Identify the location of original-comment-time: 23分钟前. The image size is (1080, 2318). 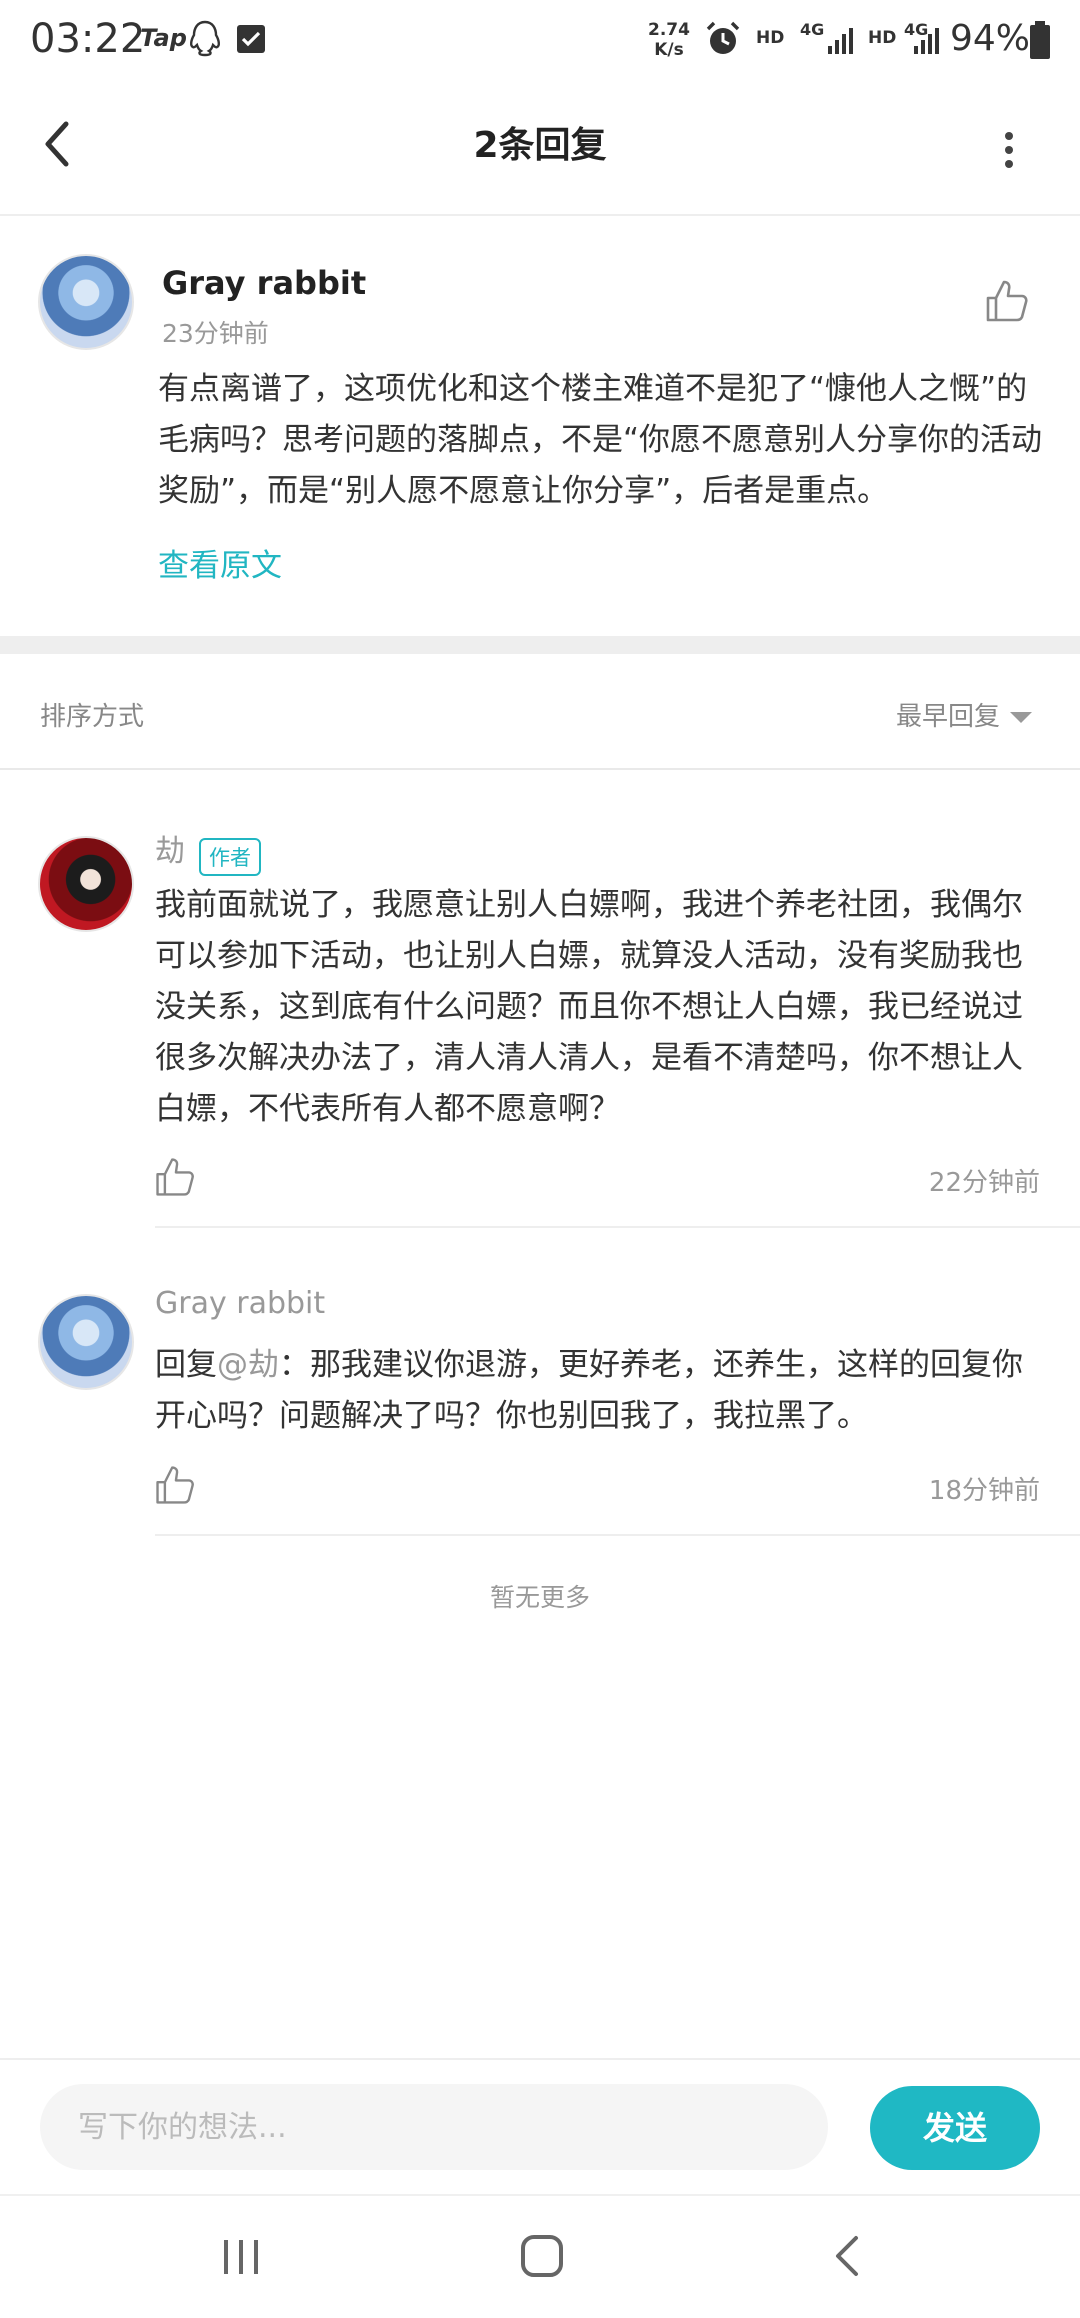
(215, 333).